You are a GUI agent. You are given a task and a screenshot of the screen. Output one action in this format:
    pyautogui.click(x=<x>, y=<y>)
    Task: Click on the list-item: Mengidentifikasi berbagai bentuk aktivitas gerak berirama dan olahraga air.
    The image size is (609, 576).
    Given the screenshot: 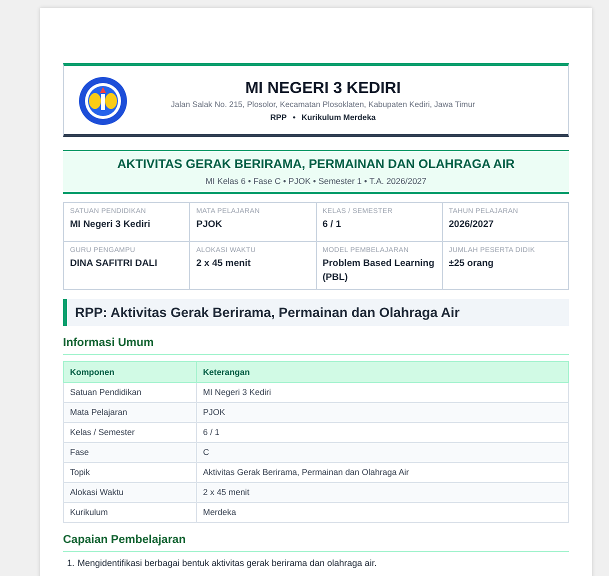 What is the action you would take?
    pyautogui.click(x=227, y=563)
    